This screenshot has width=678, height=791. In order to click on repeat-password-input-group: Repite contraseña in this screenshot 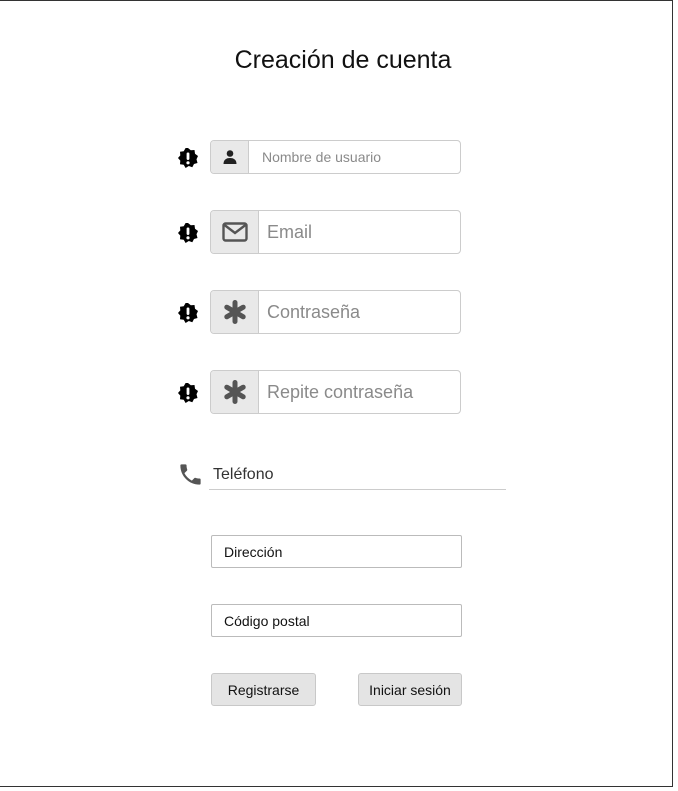, I will do `click(335, 392)`.